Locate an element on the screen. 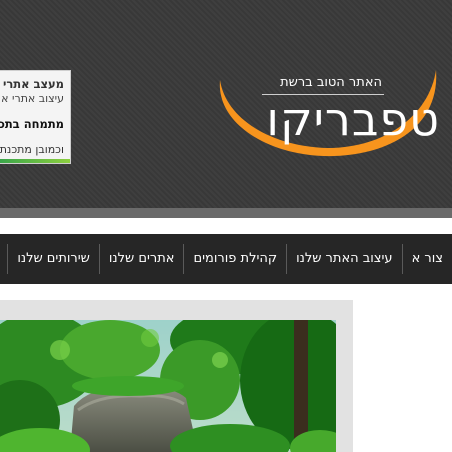  logo-name: טפבריקו is located at coordinates (353, 119).